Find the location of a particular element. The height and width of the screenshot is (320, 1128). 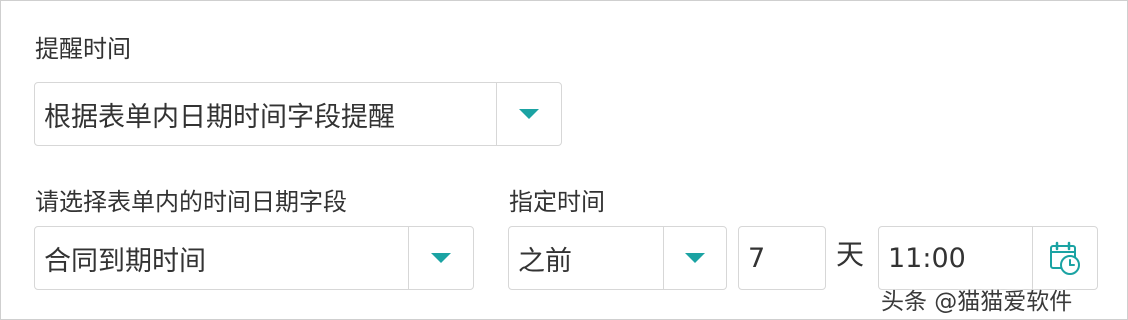

time-picker: 11:00 is located at coordinates (988, 258).